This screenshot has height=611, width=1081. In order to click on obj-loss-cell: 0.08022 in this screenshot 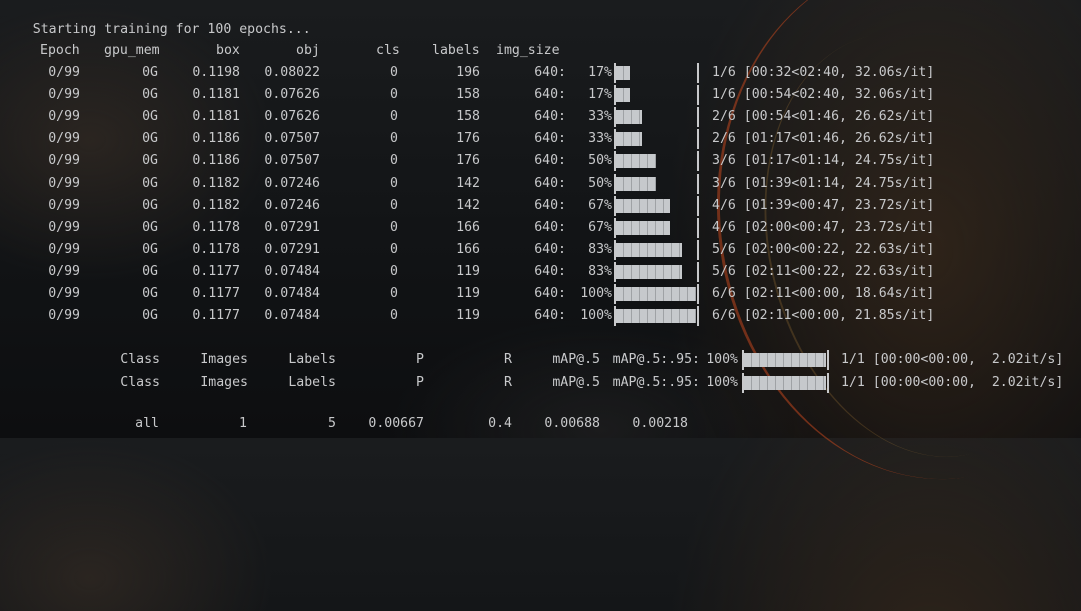, I will do `click(292, 72)`.